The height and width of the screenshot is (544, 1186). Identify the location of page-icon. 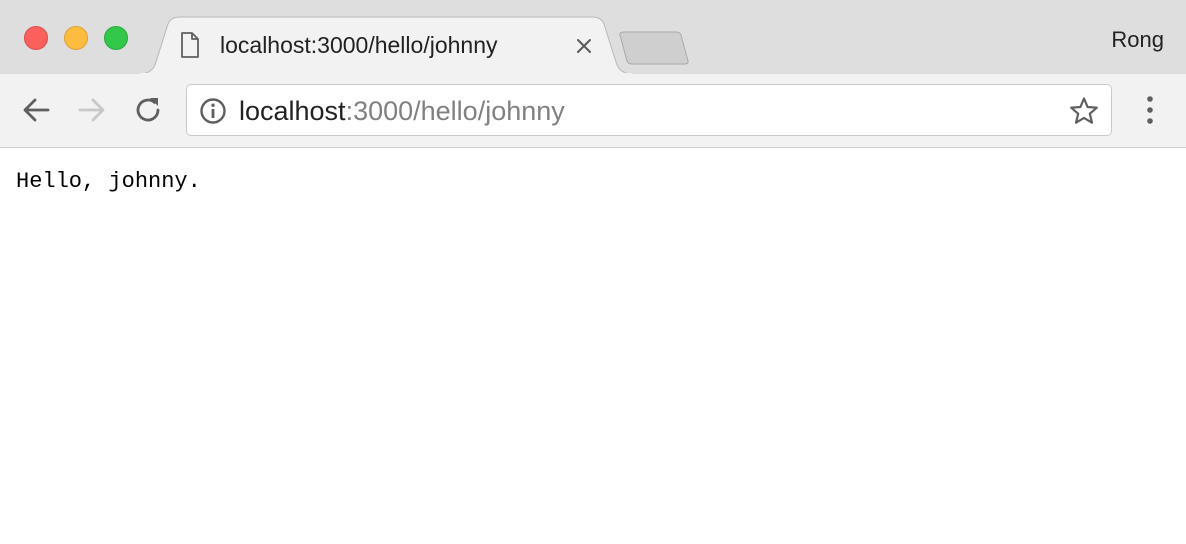
(190, 45).